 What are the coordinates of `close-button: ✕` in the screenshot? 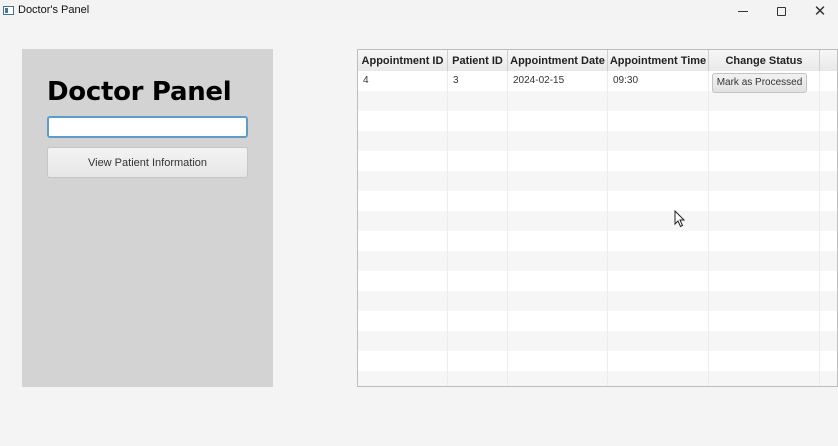 It's located at (819, 11).